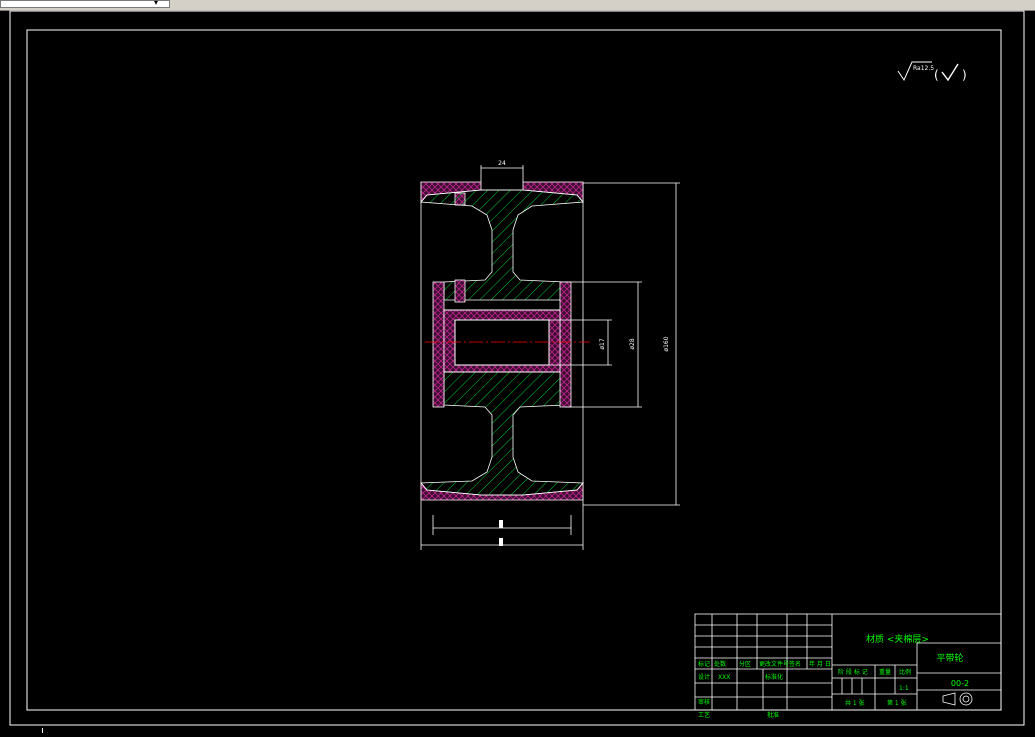 The image size is (1035, 737). What do you see at coordinates (704, 702) in the screenshot?
I see `label-review: 审核` at bounding box center [704, 702].